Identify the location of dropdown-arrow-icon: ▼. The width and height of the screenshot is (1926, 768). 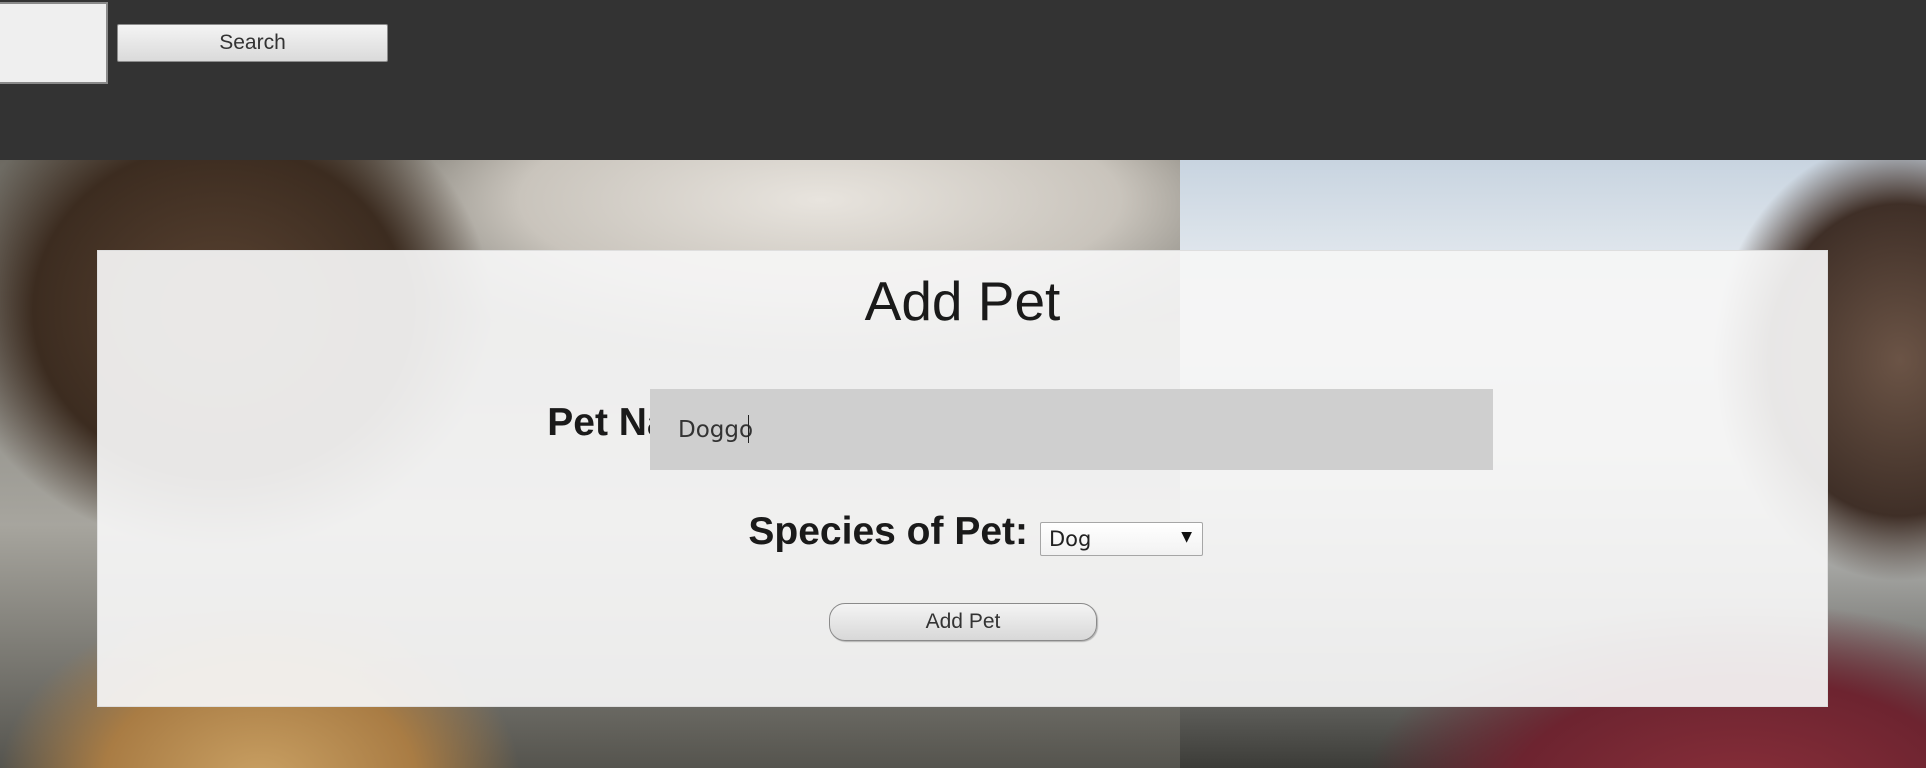
(1186, 537).